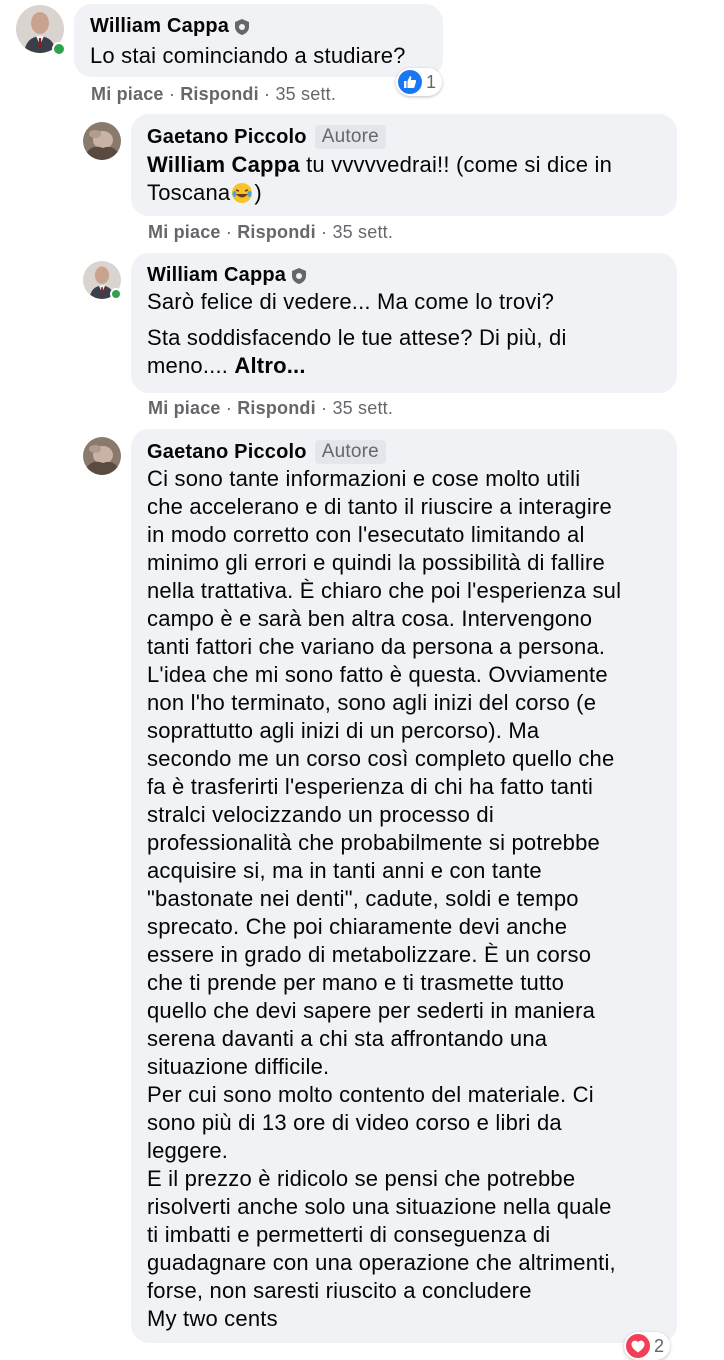 Image resolution: width=724 pixels, height=1360 pixels. What do you see at coordinates (212, 1318) in the screenshot?
I see `comment-text-line: My two cents` at bounding box center [212, 1318].